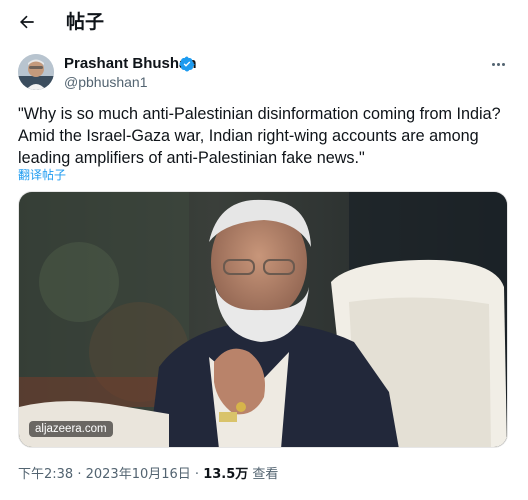 This screenshot has height=500, width=528. Describe the element at coordinates (45, 474) in the screenshot. I see `tweet-time: 下午2:38` at that location.